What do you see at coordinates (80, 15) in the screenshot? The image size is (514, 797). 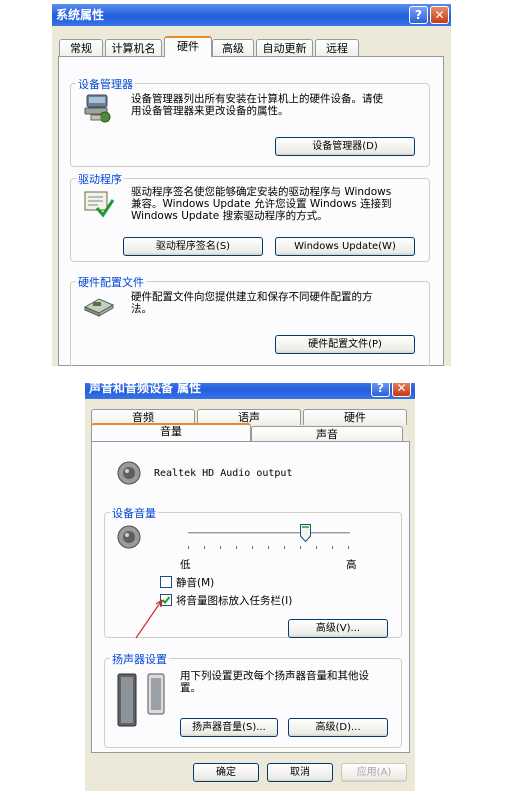 I see `window-title: 系统属性` at bounding box center [80, 15].